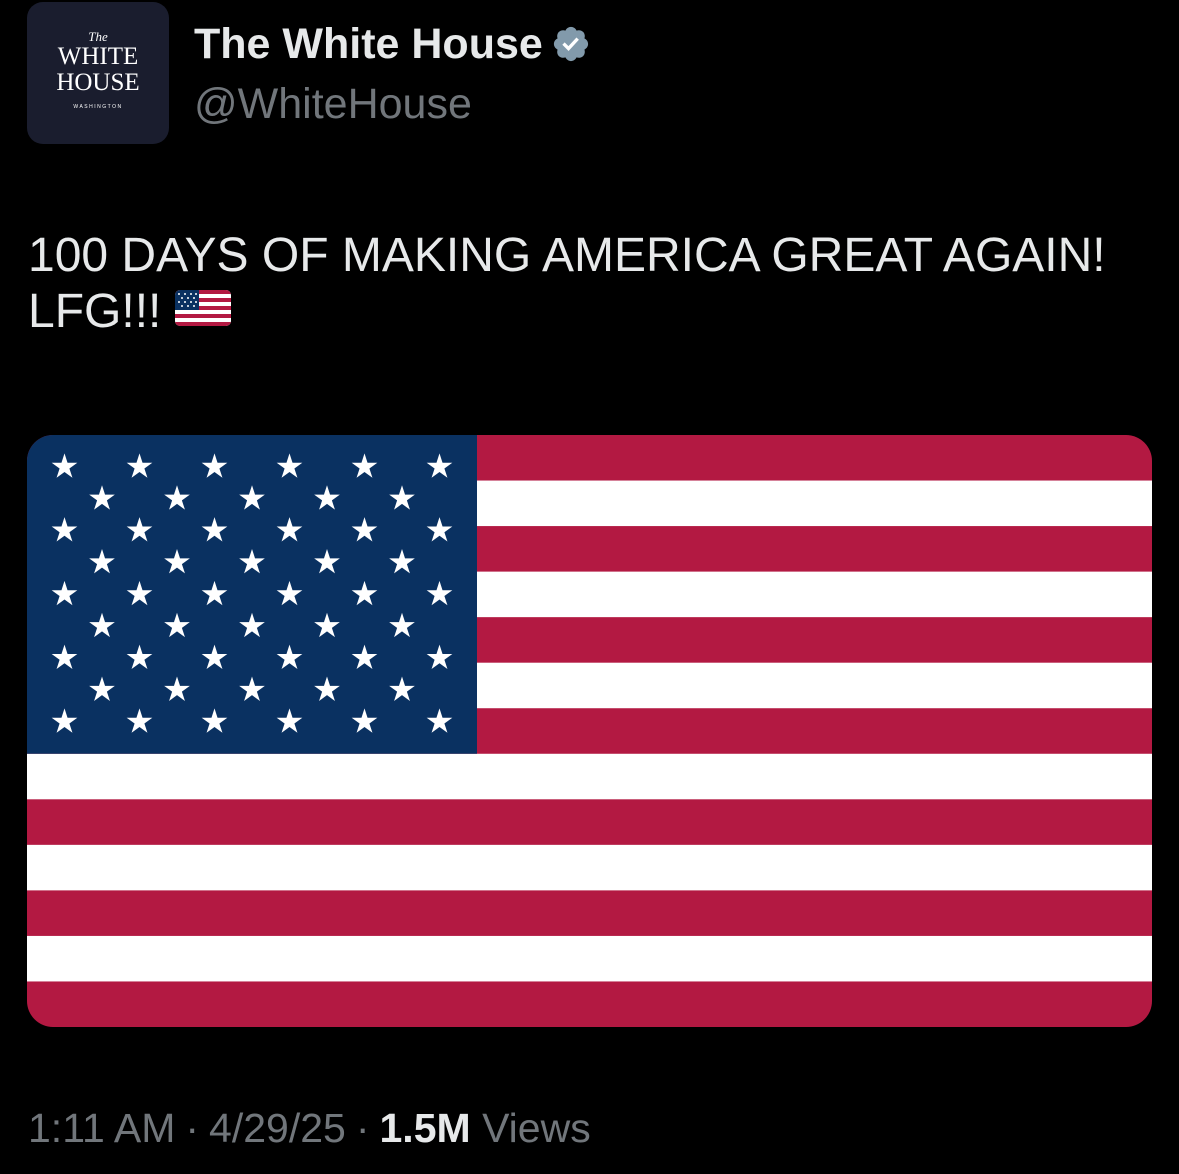 The width and height of the screenshot is (1179, 1174). I want to click on flag-canton, so click(252, 594).